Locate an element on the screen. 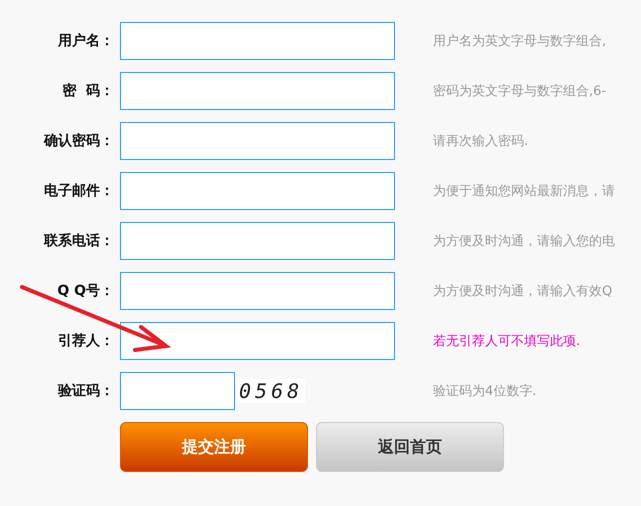 Image resolution: width=641 pixels, height=506 pixels. hint-text: 密码为英文字母与数字组合,6- is located at coordinates (519, 91).